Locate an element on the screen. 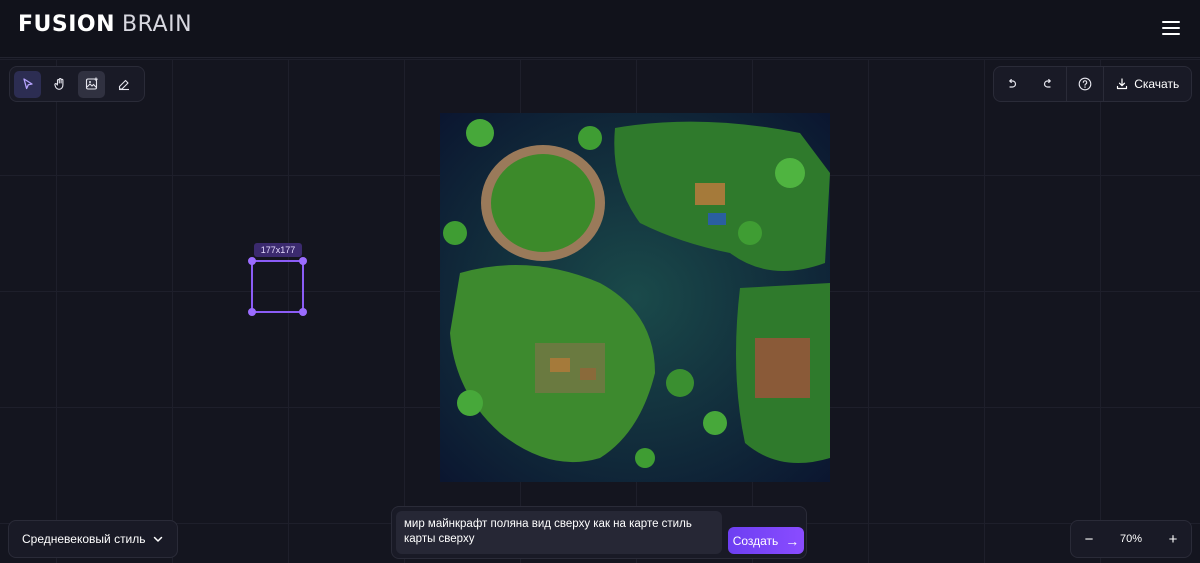 The width and height of the screenshot is (1200, 563). zoom-control: − 70% + is located at coordinates (1131, 539).